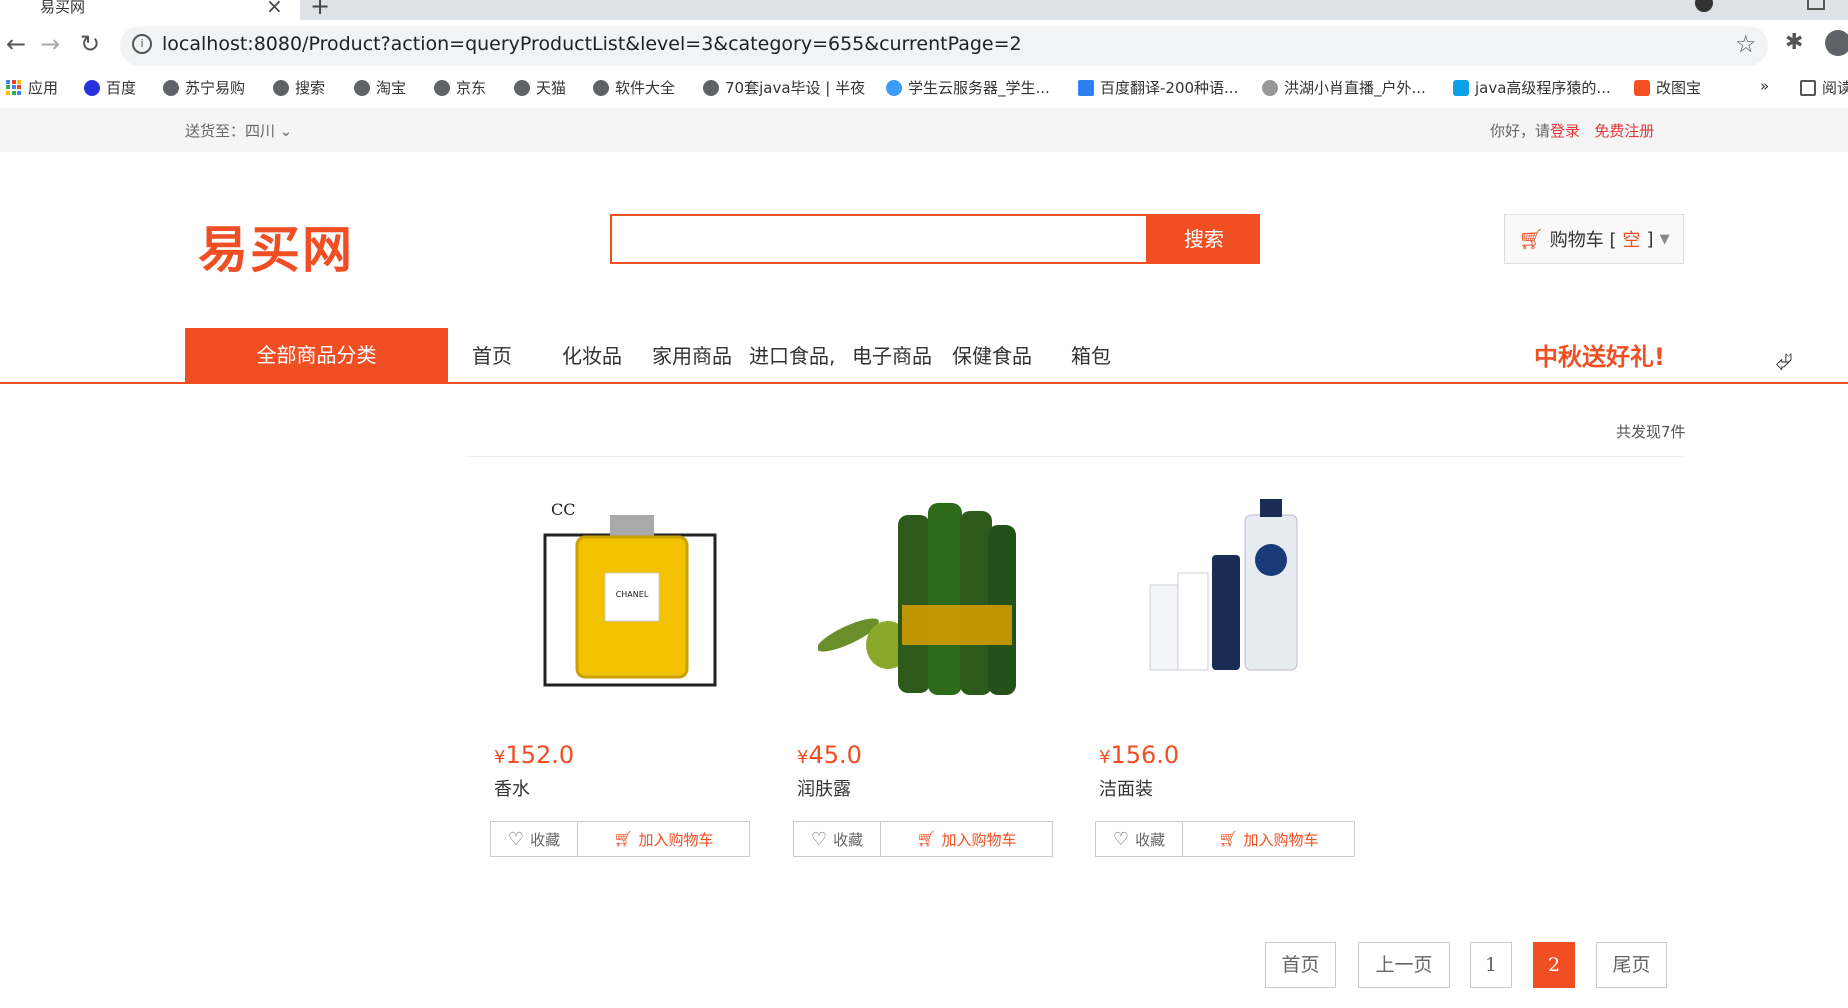 The height and width of the screenshot is (1008, 1848). I want to click on bilibili-icon, so click(1461, 87).